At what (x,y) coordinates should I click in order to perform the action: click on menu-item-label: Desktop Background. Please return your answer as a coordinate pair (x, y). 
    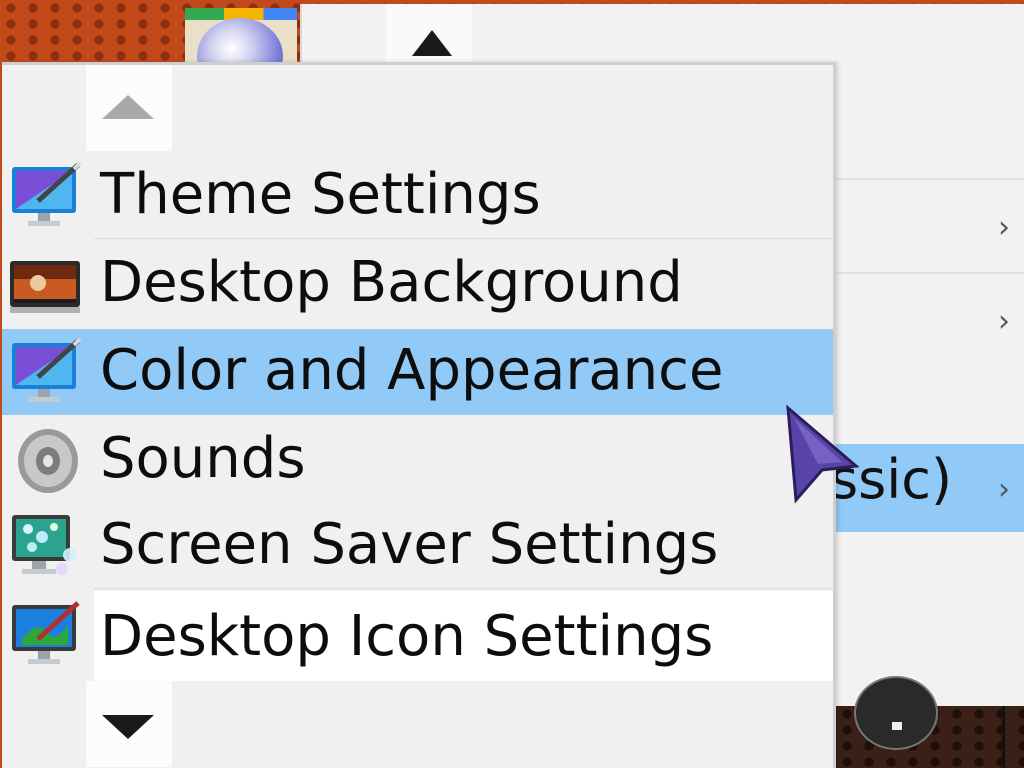
    Looking at the image, I should click on (391, 282).